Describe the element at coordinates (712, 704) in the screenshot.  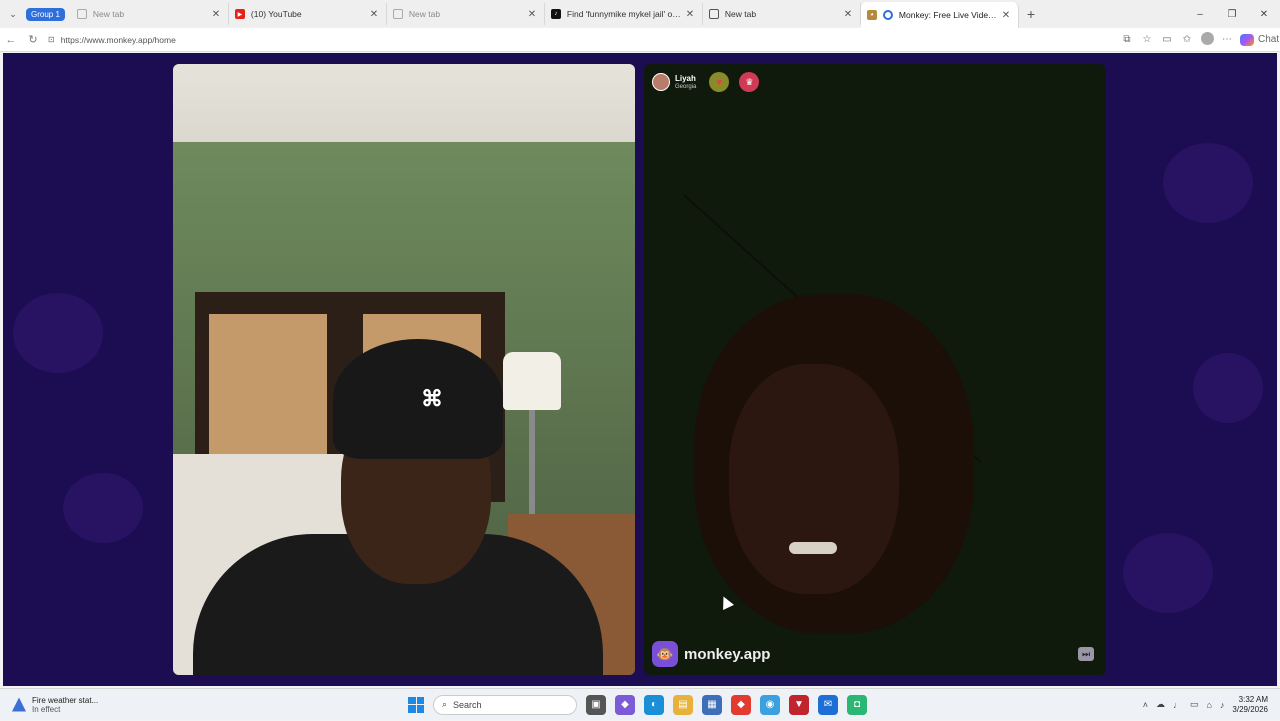
I see `store-icon: ▦` at that location.